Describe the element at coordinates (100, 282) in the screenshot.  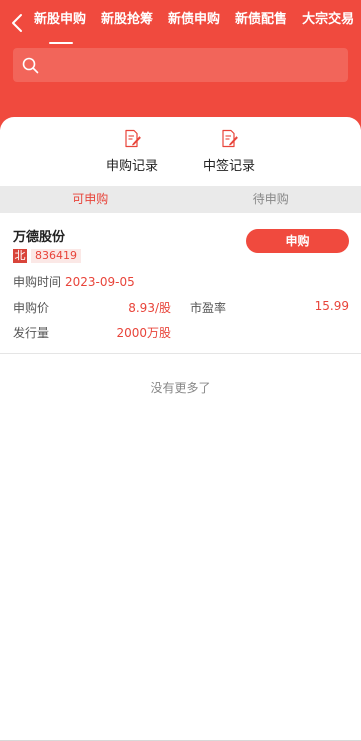
I see `subscribe-date-value: 2023-09-05` at that location.